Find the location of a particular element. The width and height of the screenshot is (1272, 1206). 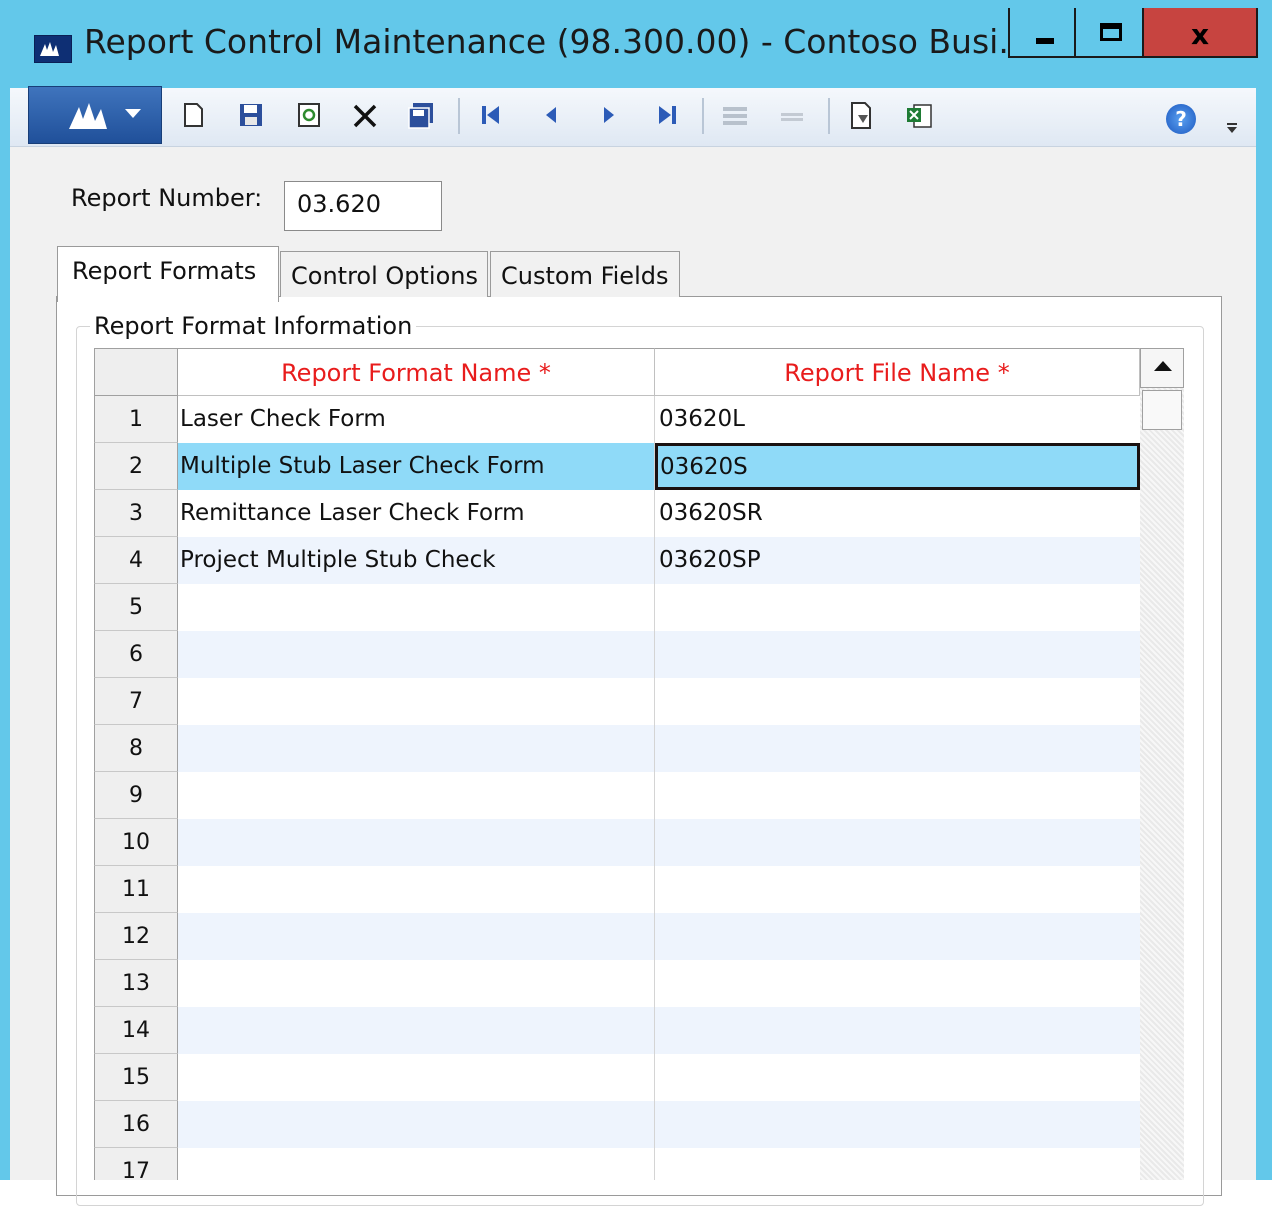

file-name-cell: 03620S is located at coordinates (897, 466).